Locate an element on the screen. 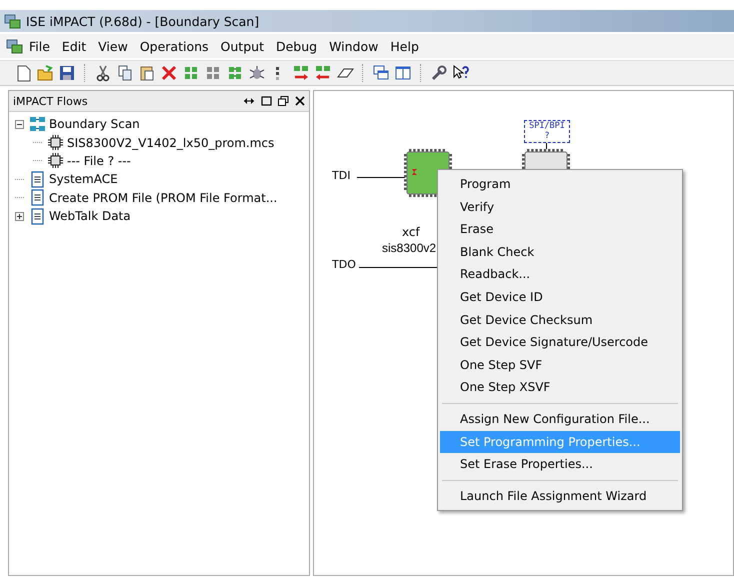 This screenshot has height=584, width=734. menu-item: File is located at coordinates (39, 46).